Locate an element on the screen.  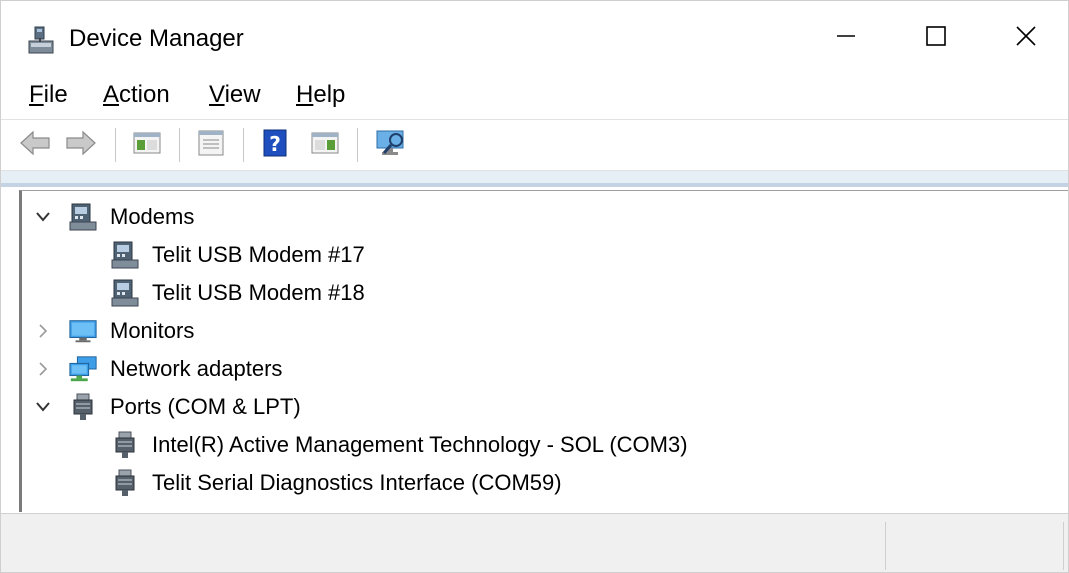
pane-divider-line is located at coordinates (534, 185).